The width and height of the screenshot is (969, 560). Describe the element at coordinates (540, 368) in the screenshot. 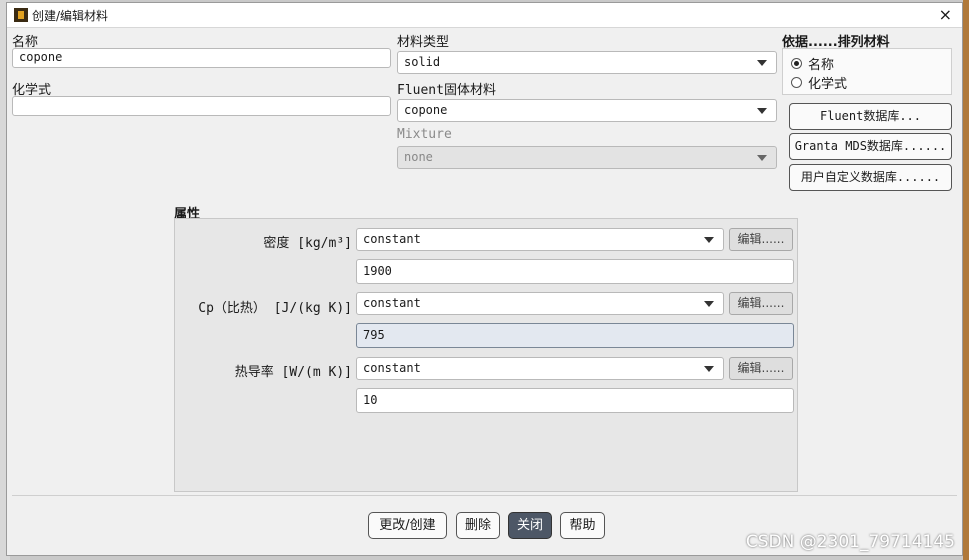

I see `thermal-conductivity-method-select: constant` at that location.